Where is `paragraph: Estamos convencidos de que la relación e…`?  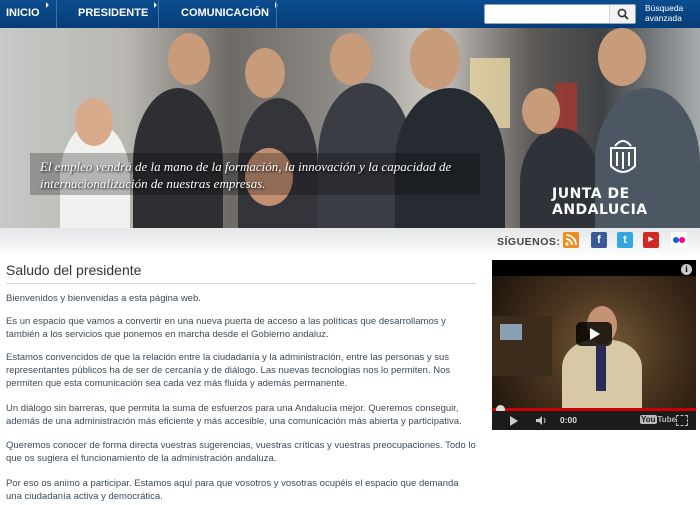
paragraph: Estamos convencidos de que la relación e… is located at coordinates (228, 370).